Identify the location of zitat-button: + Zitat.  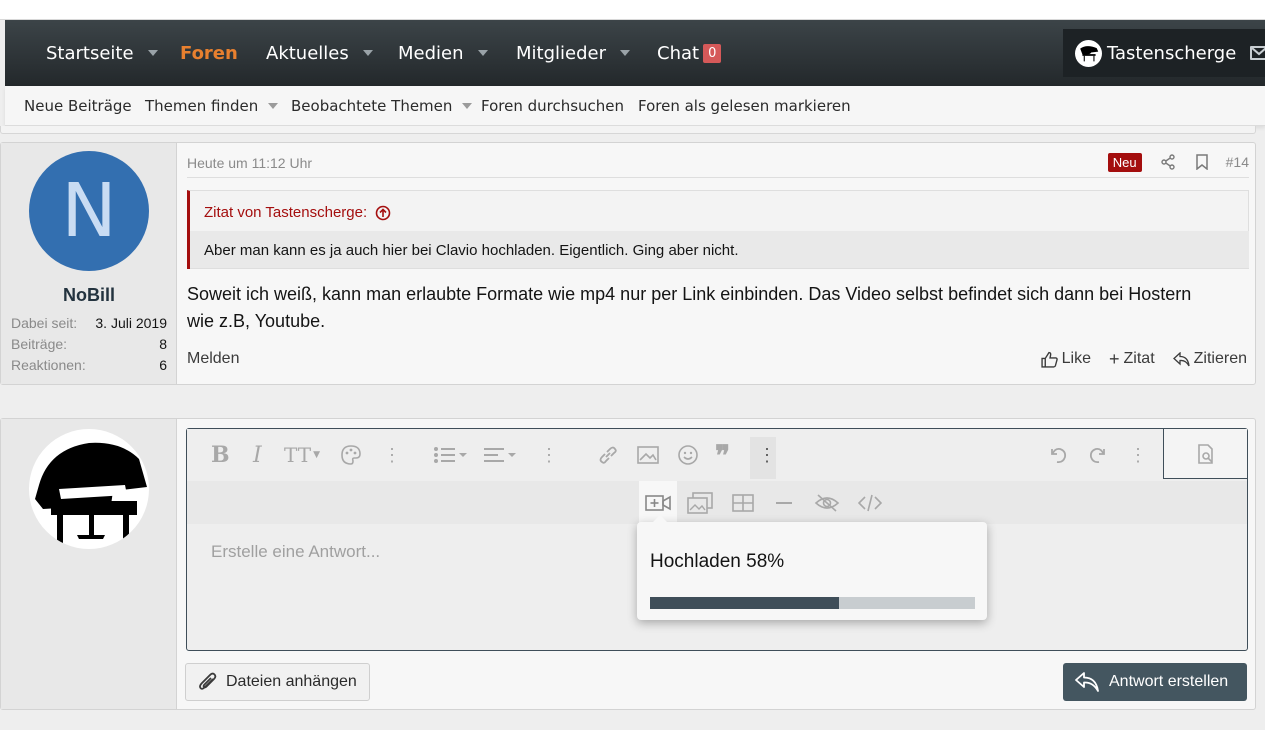
(1132, 359).